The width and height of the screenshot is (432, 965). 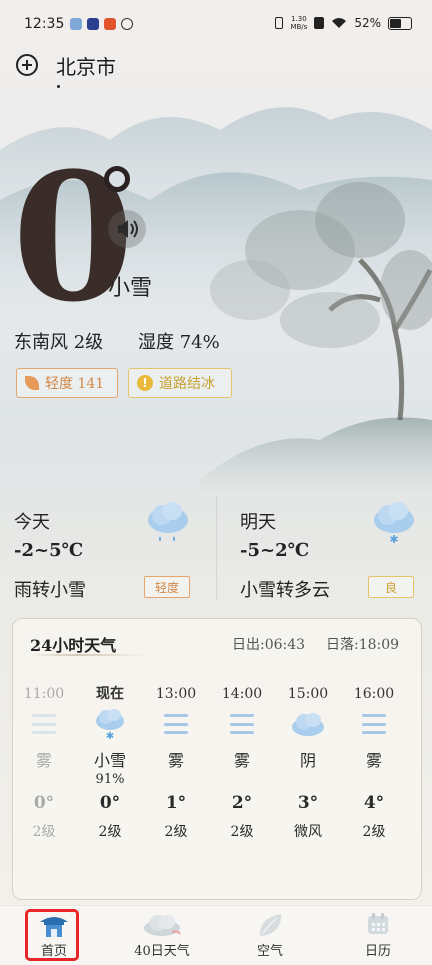 What do you see at coordinates (88, 655) in the screenshot?
I see `title-underline` at bounding box center [88, 655].